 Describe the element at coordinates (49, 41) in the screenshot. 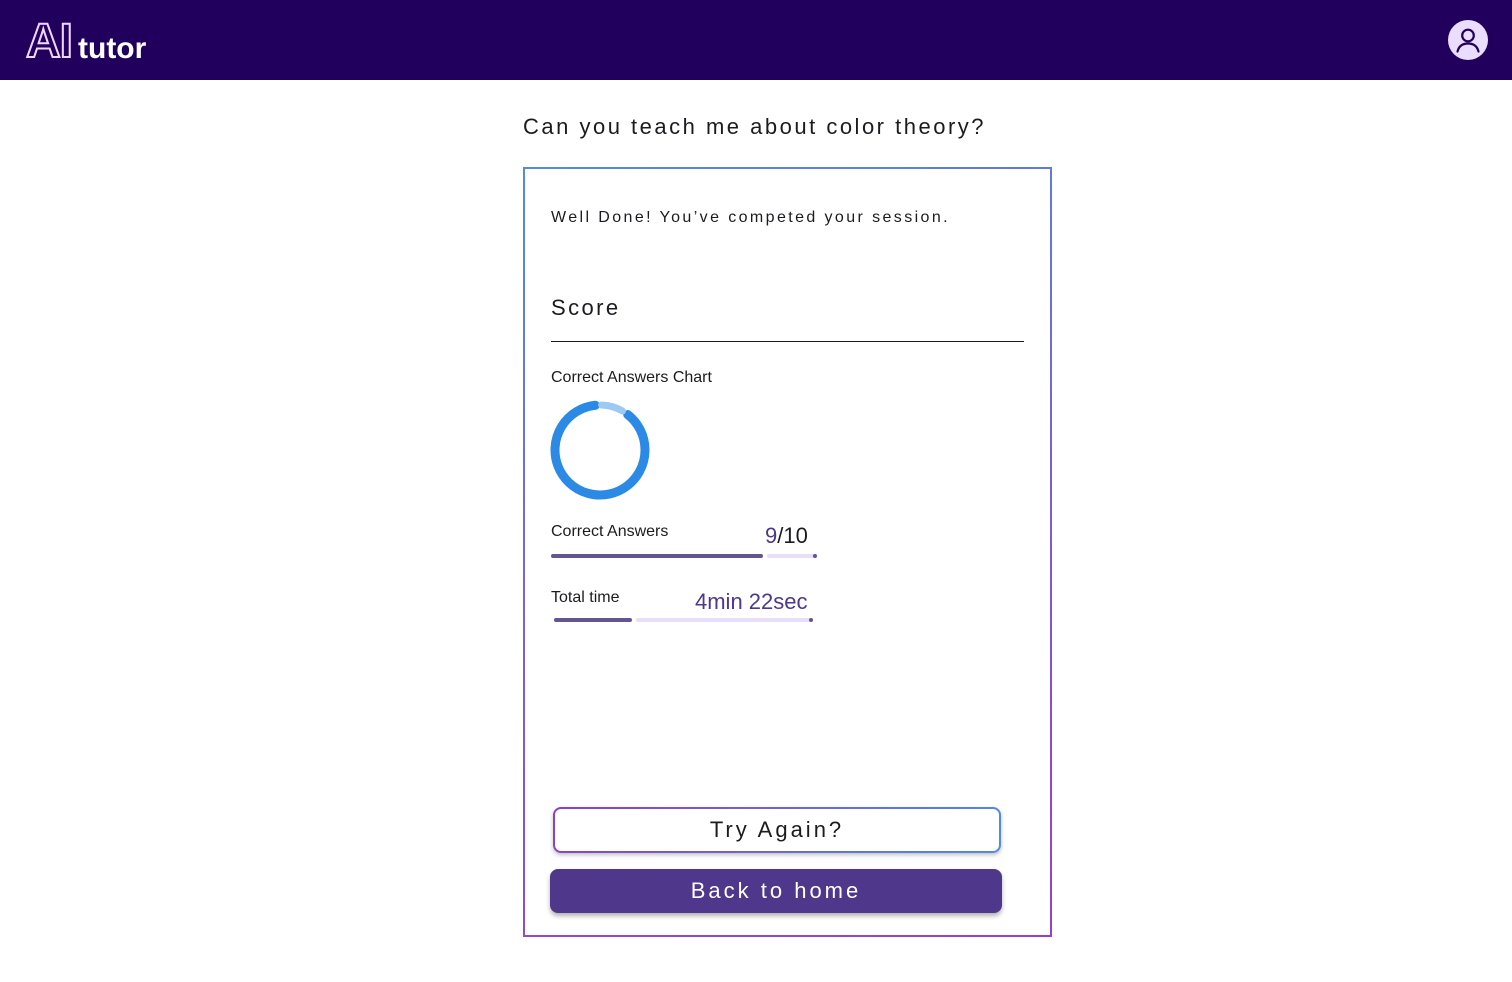

I see `logo-ai-text: AI` at that location.